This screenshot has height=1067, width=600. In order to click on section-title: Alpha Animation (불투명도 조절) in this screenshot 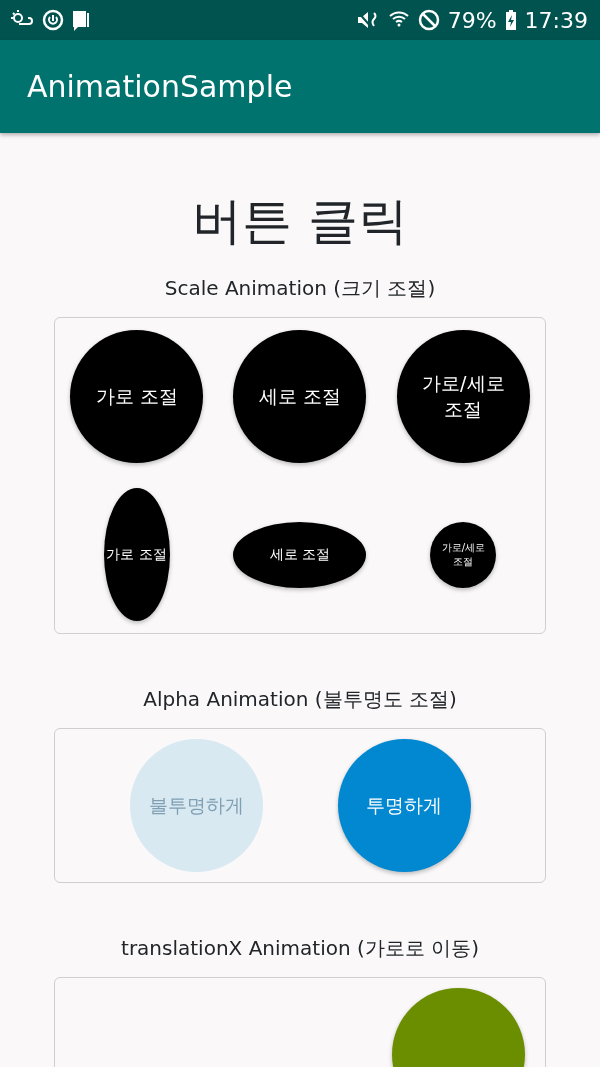, I will do `click(300, 699)`.